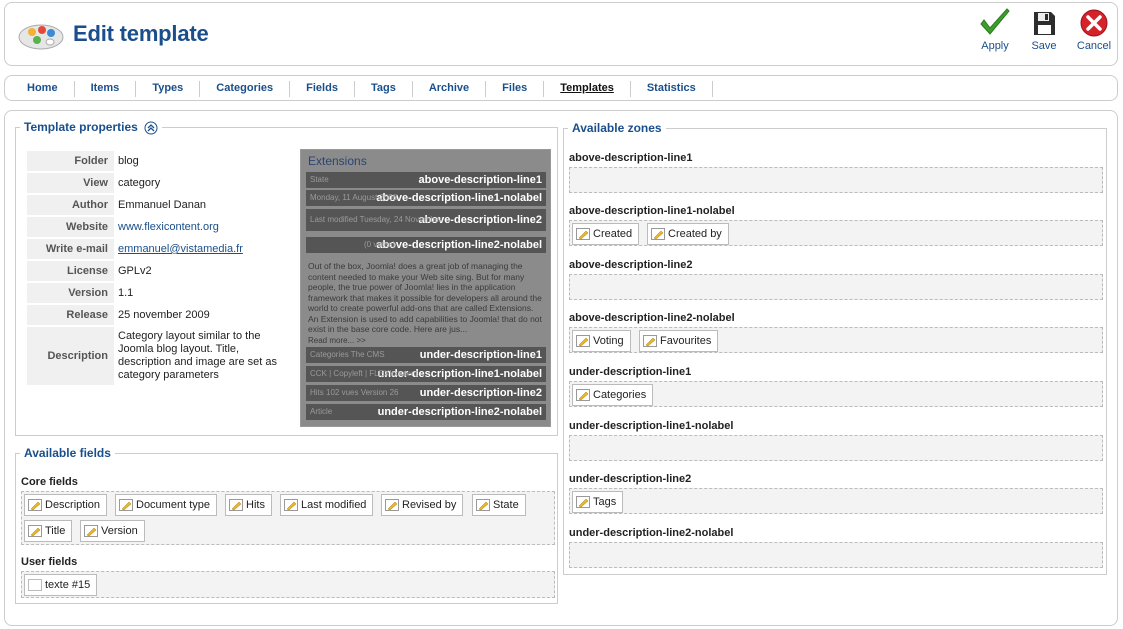  I want to click on palette-icon, so click(41, 37).